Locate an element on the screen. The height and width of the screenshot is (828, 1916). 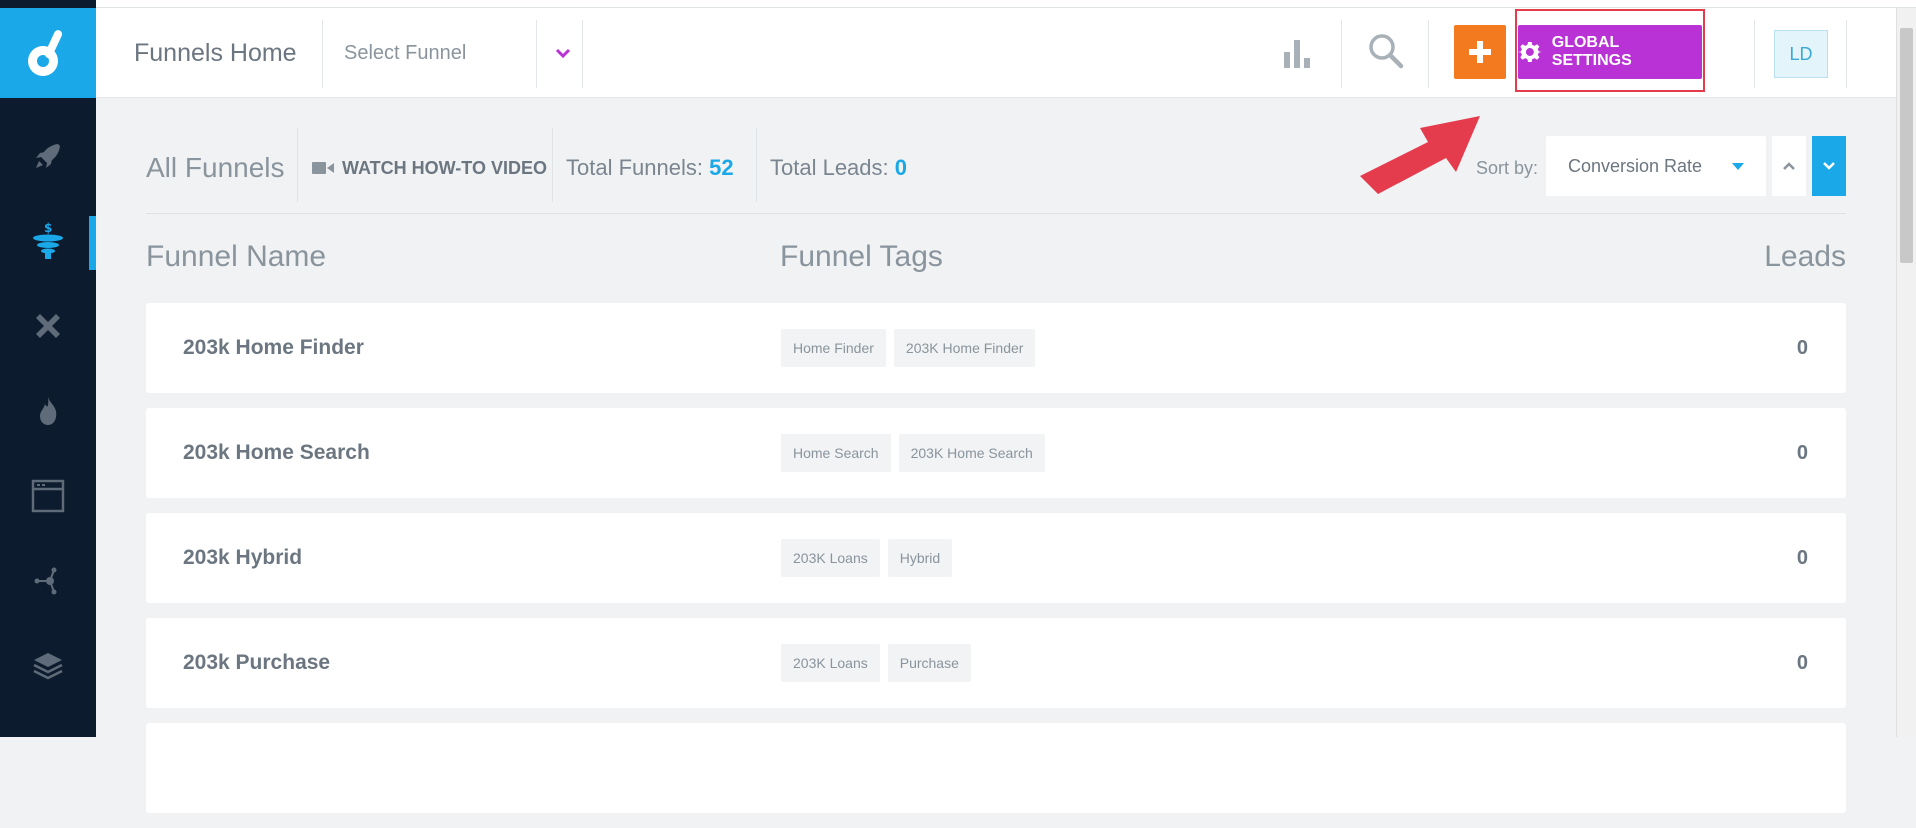
sidebar-item-launch is located at coordinates (48, 155).